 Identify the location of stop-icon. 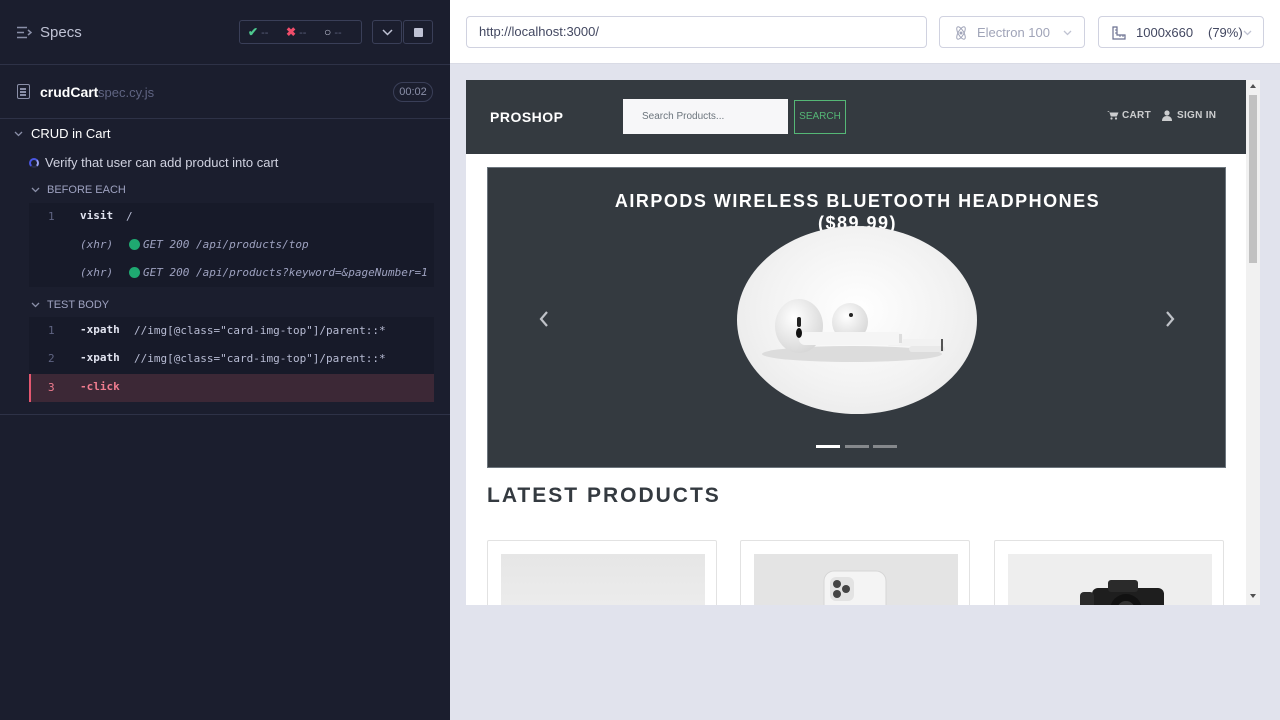
(418, 32).